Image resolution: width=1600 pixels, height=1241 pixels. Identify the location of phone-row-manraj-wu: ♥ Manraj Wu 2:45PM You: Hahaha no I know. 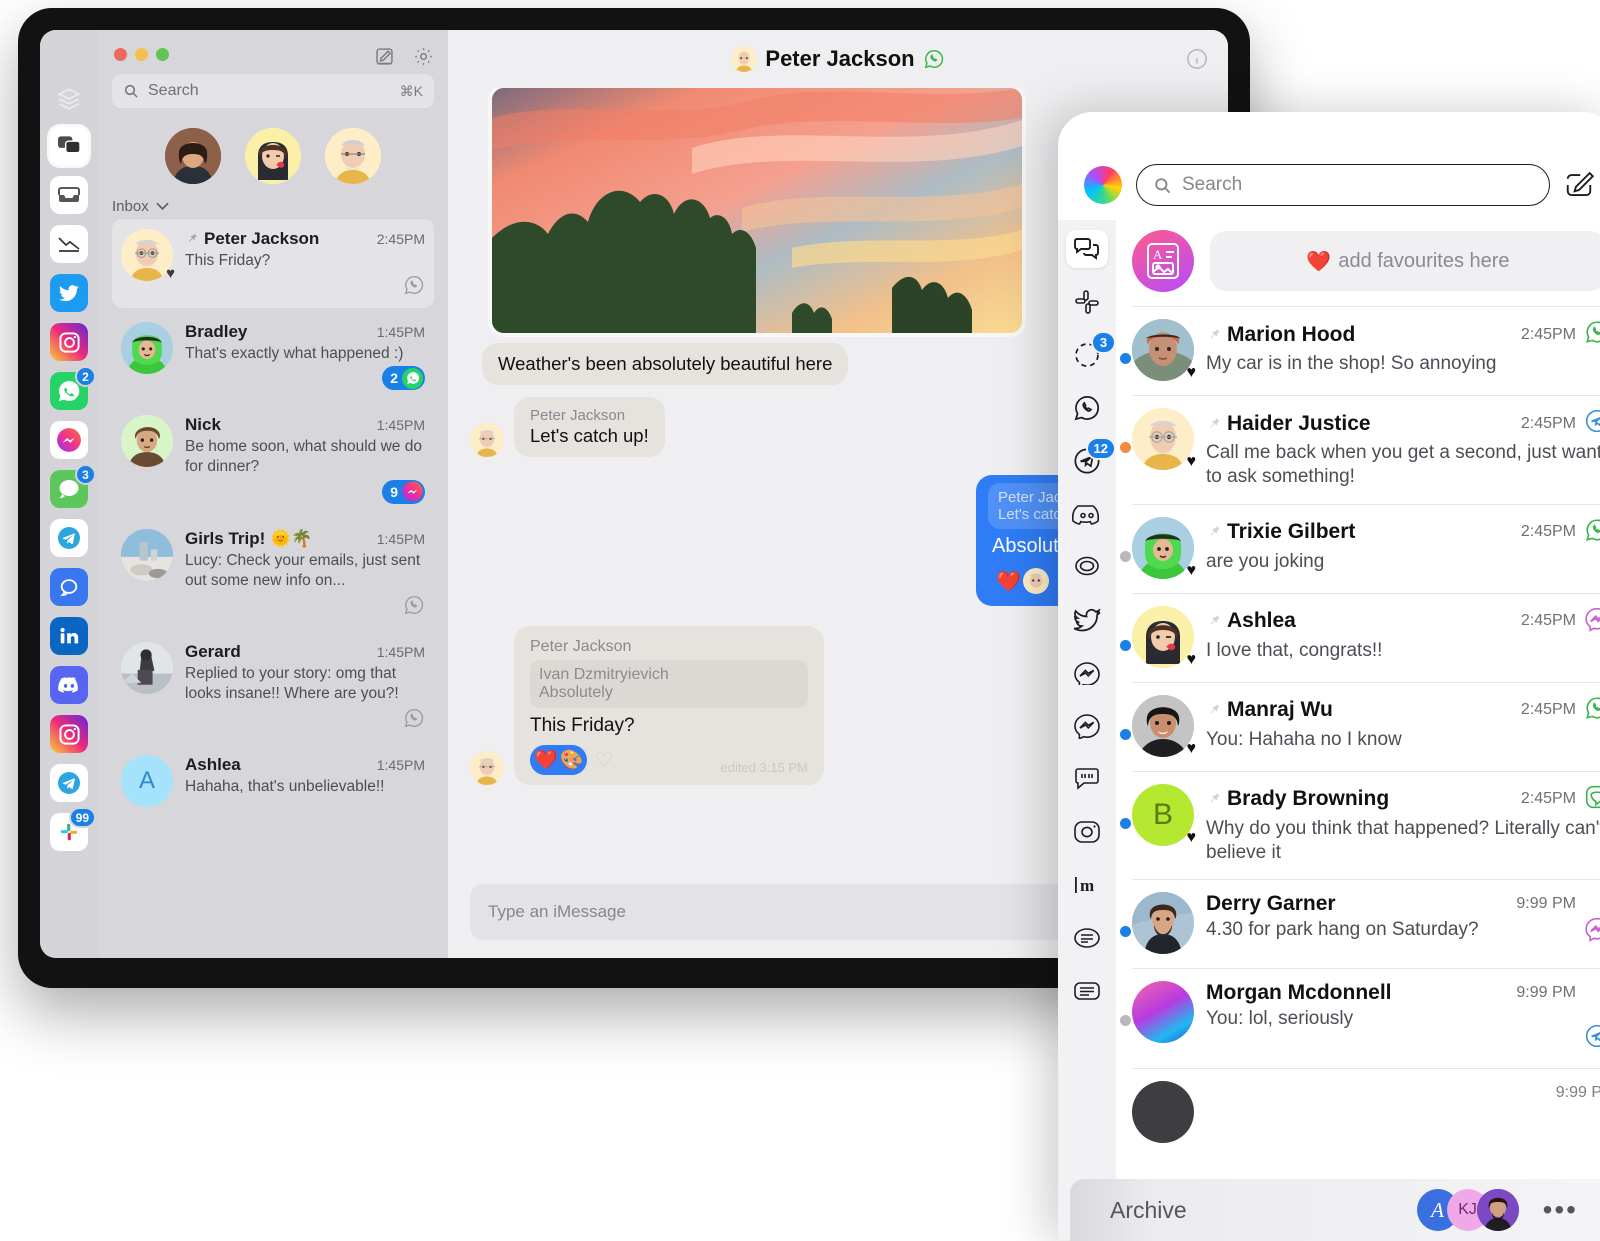
(1360, 726).